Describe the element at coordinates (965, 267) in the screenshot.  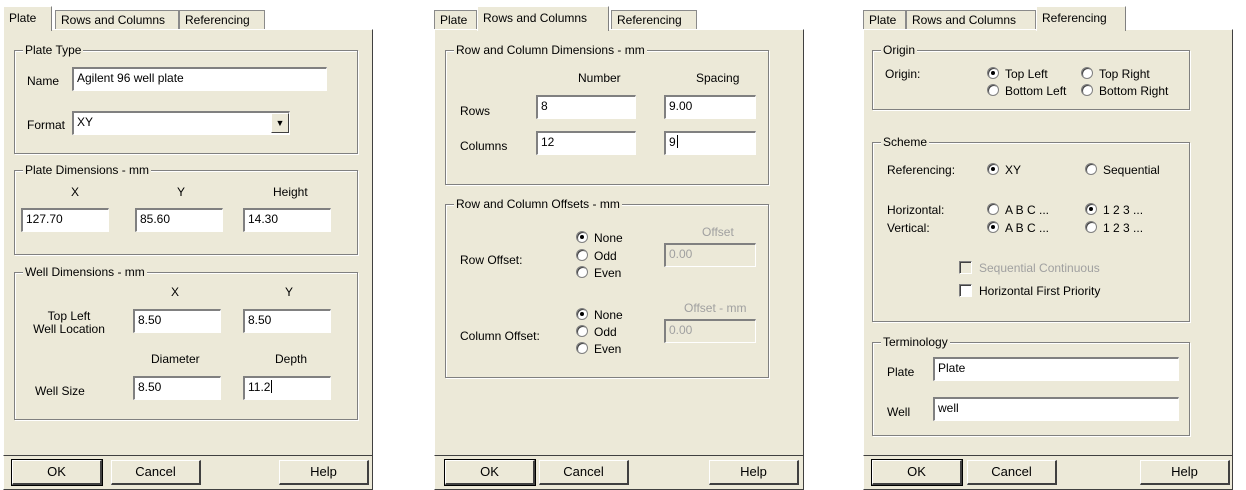
I see `sequential-continuous-checkbox` at that location.